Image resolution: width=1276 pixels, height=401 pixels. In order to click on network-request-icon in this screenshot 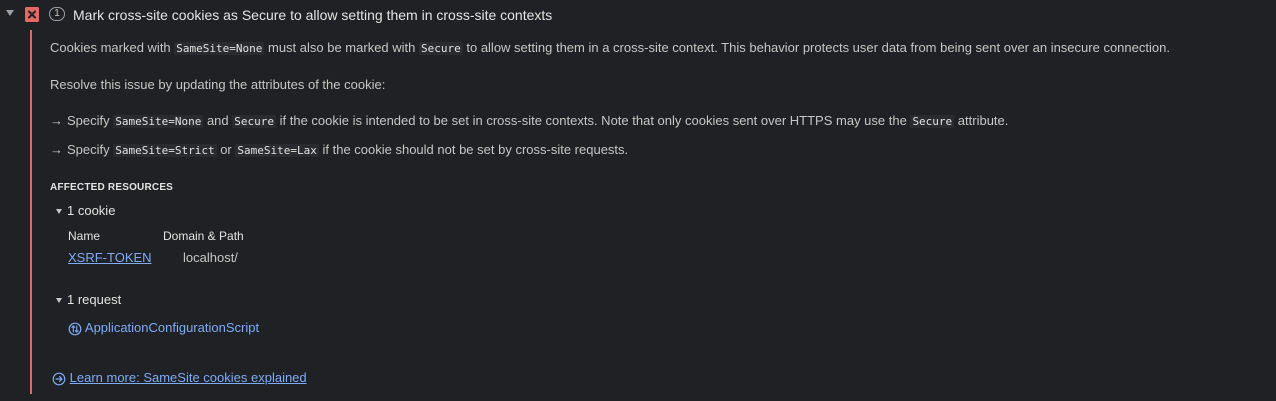, I will do `click(75, 328)`.